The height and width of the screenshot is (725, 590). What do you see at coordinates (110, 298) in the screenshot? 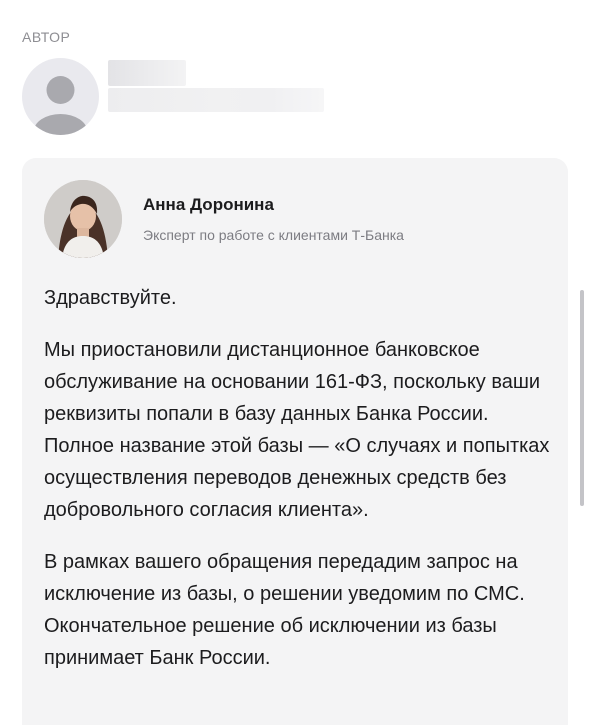
I see `message-paragraph: Здравствуйте.` at bounding box center [110, 298].